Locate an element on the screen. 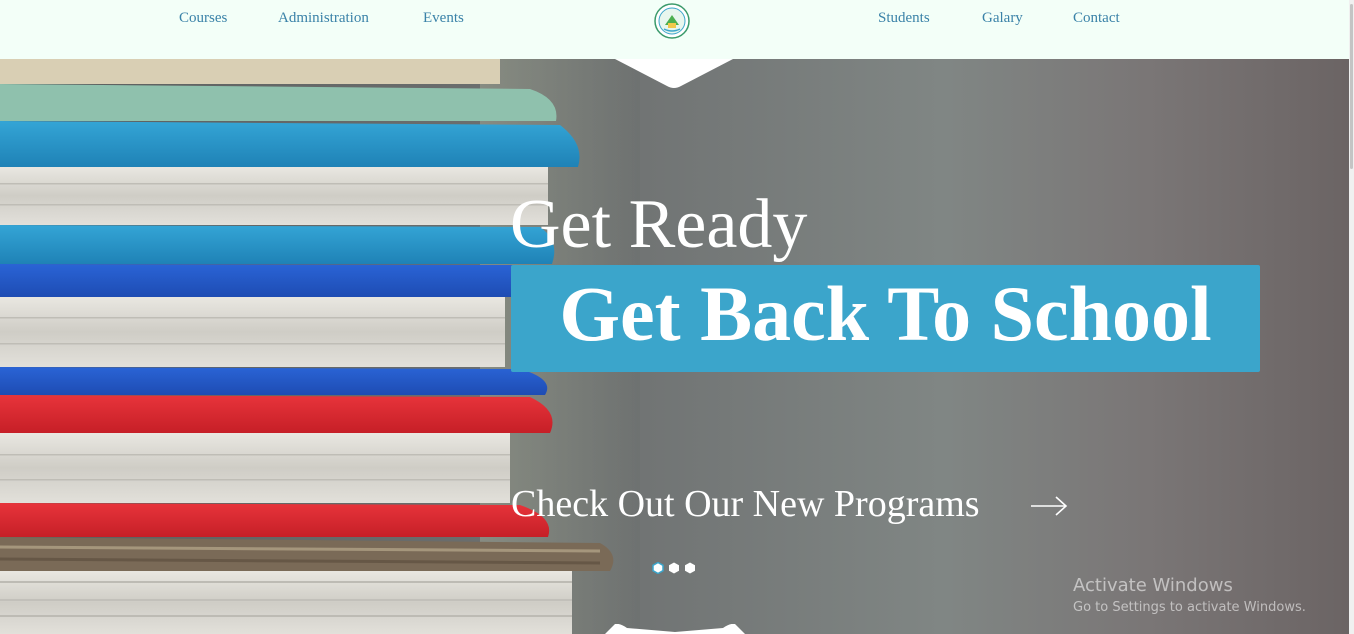  nav-link-galary: Galary is located at coordinates (1002, 18).